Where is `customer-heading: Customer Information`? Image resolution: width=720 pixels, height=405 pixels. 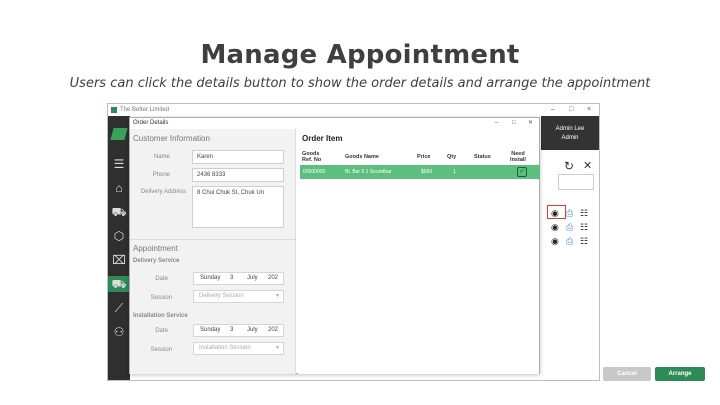
customer-heading: Customer Information is located at coordinates (171, 138).